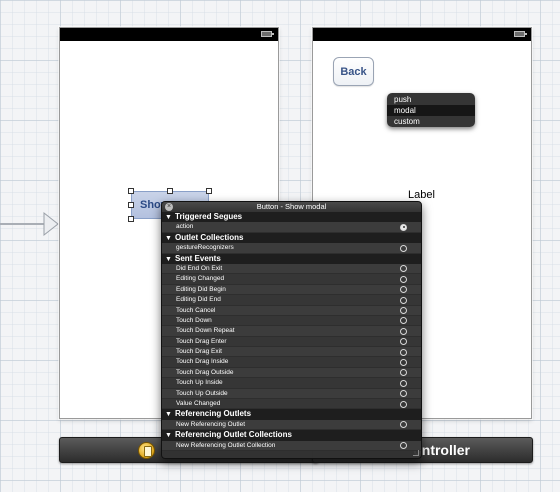  I want to click on connection-label: Did End On Exit, so click(199, 268).